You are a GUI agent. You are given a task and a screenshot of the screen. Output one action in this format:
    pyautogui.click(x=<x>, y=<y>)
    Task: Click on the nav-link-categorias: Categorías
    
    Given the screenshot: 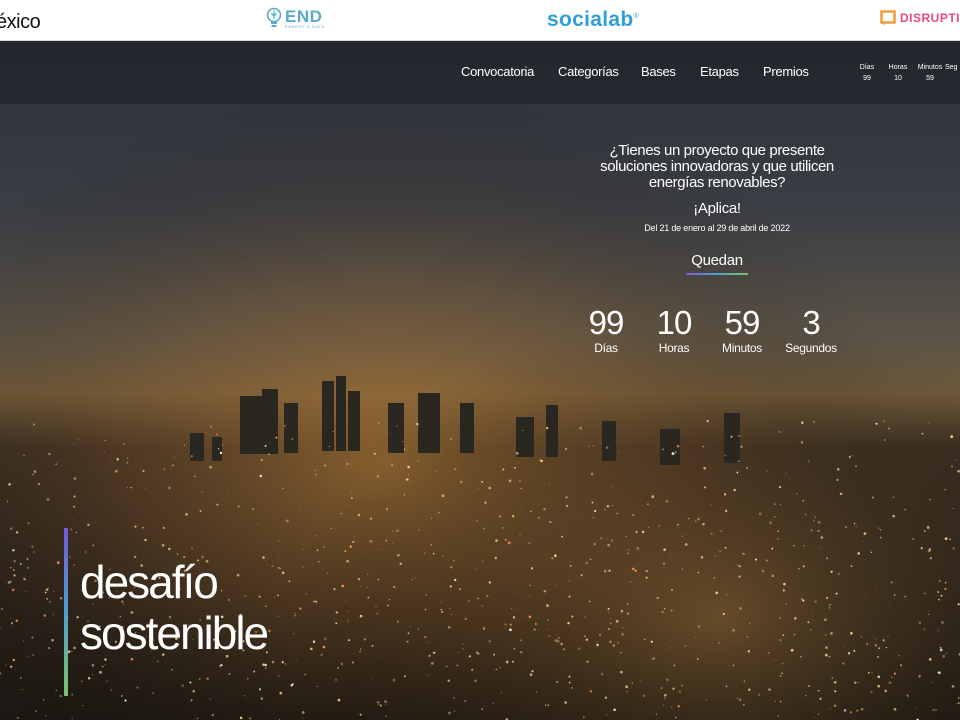 What is the action you would take?
    pyautogui.click(x=588, y=71)
    